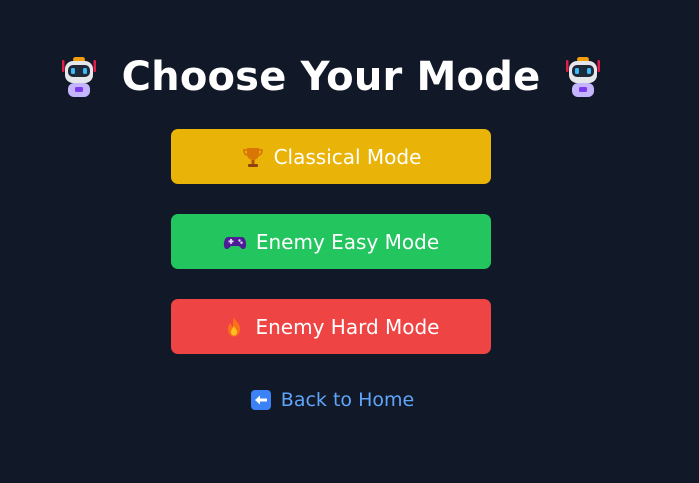  What do you see at coordinates (347, 326) in the screenshot?
I see `mode-label: Enemy Hard Mode` at bounding box center [347, 326].